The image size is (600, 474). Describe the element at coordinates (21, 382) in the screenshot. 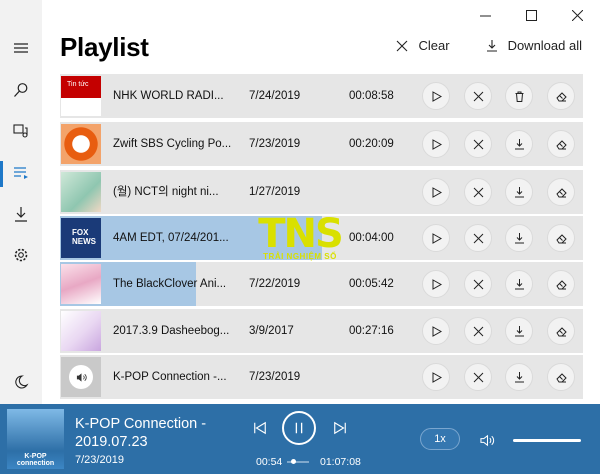

I see `night-mode-icon` at that location.